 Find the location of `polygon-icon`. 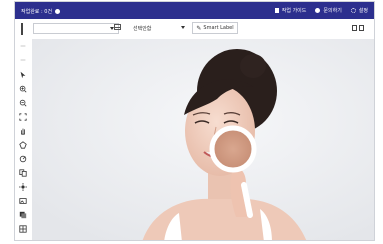

polygon-icon is located at coordinates (23, 145).